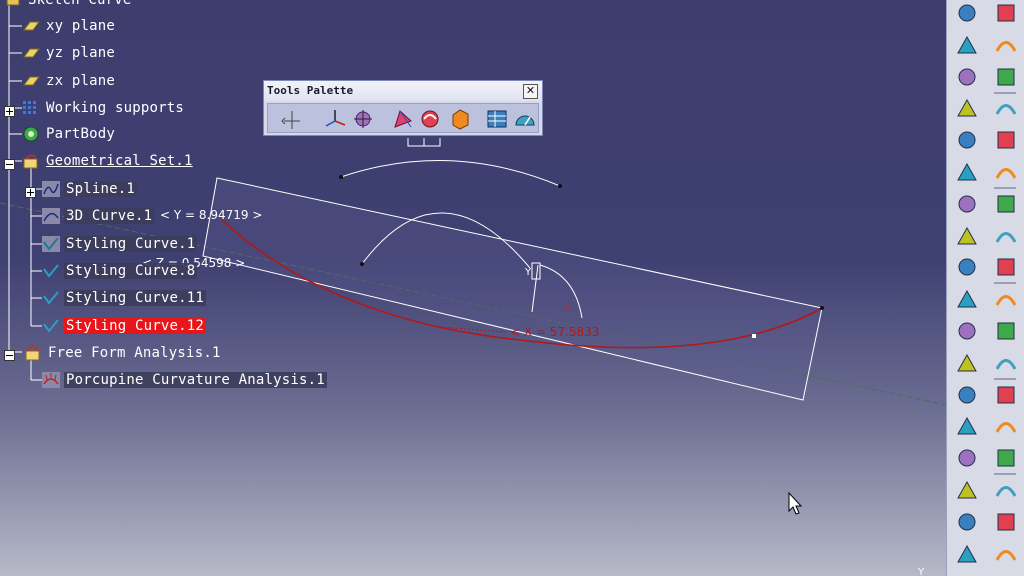 This screenshot has height=576, width=1024. What do you see at coordinates (1006, 395) in the screenshot?
I see `mirror-icon` at bounding box center [1006, 395].